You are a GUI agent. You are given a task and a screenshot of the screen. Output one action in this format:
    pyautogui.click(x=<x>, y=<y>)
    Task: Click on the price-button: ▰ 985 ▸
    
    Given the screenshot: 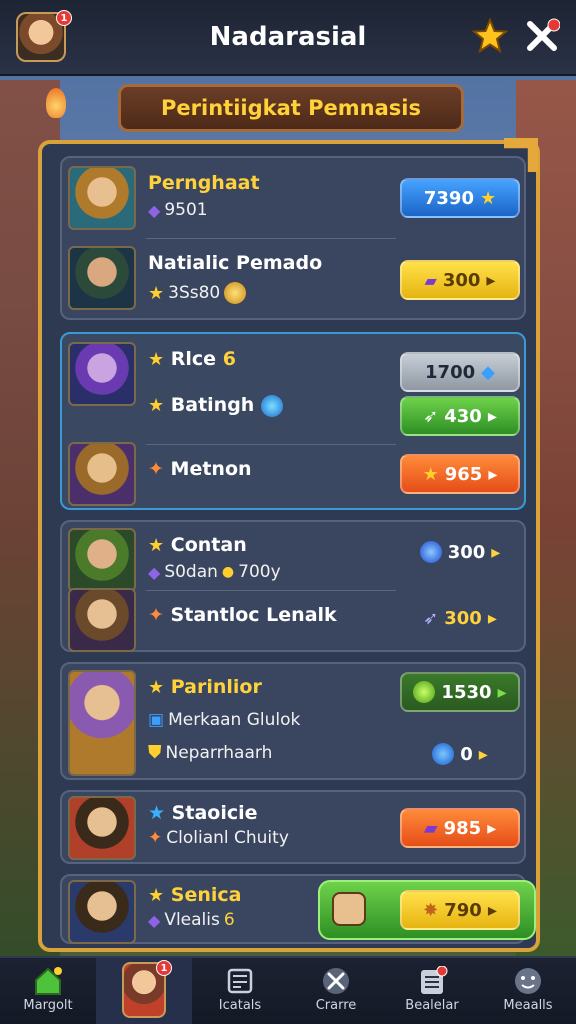 What is the action you would take?
    pyautogui.click(x=460, y=828)
    